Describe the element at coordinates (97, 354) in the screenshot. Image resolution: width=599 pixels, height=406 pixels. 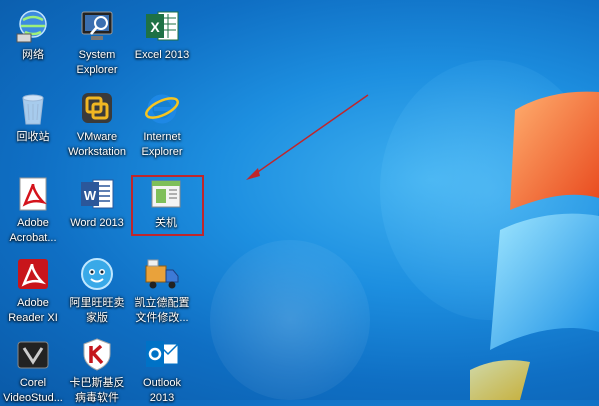
I see `kaspersky-icon` at that location.